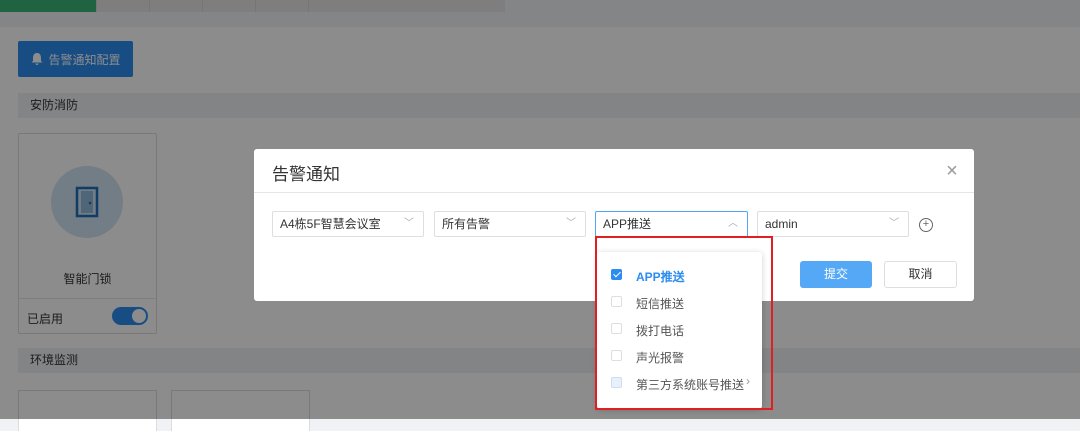 This screenshot has height=431, width=1080. What do you see at coordinates (833, 224) in the screenshot?
I see `user-select: admin ﹀` at bounding box center [833, 224].